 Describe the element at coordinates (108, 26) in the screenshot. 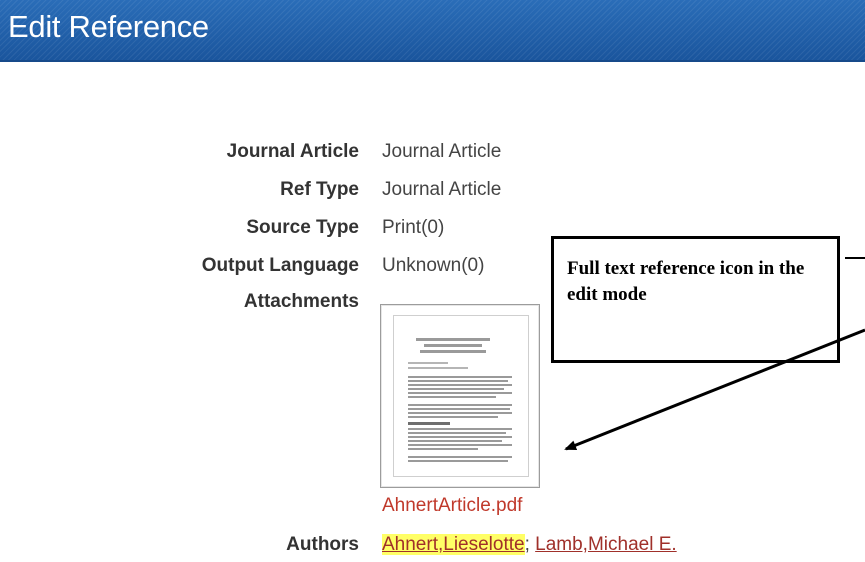

I see `page-title: Edit Reference` at that location.